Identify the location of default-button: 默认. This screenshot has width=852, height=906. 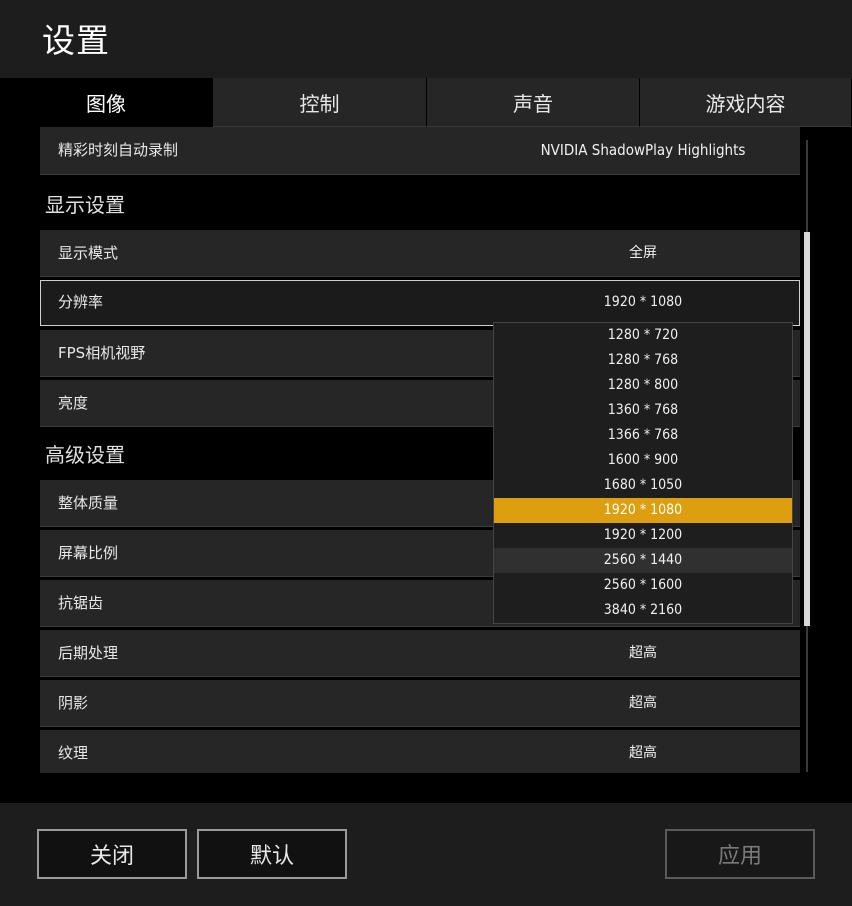
(272, 854).